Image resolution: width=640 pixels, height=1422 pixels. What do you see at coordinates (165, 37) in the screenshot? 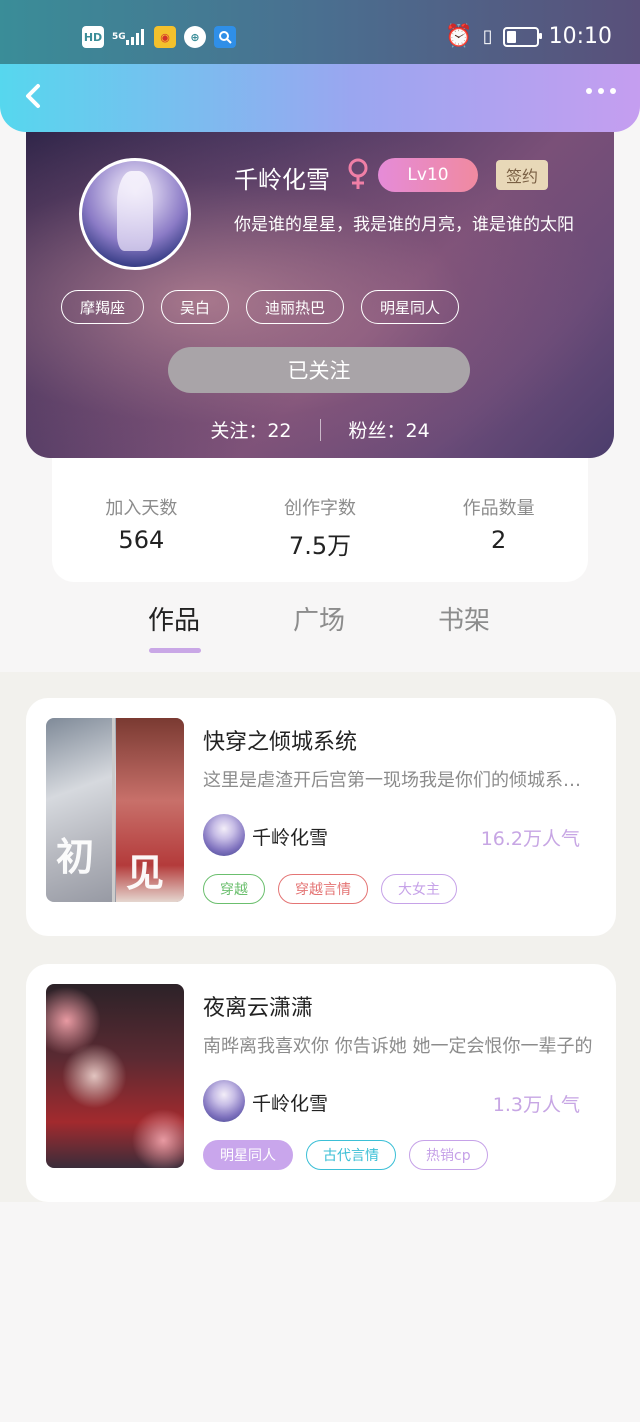
I see `weibo-icon: ◉` at bounding box center [165, 37].